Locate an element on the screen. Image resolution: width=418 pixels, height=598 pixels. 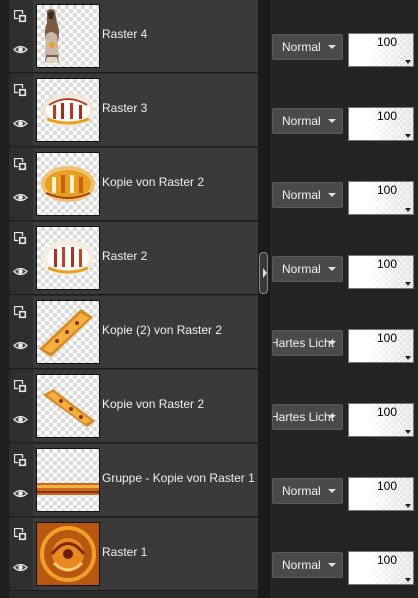
layer-name: Raster 4 is located at coordinates (124, 36).